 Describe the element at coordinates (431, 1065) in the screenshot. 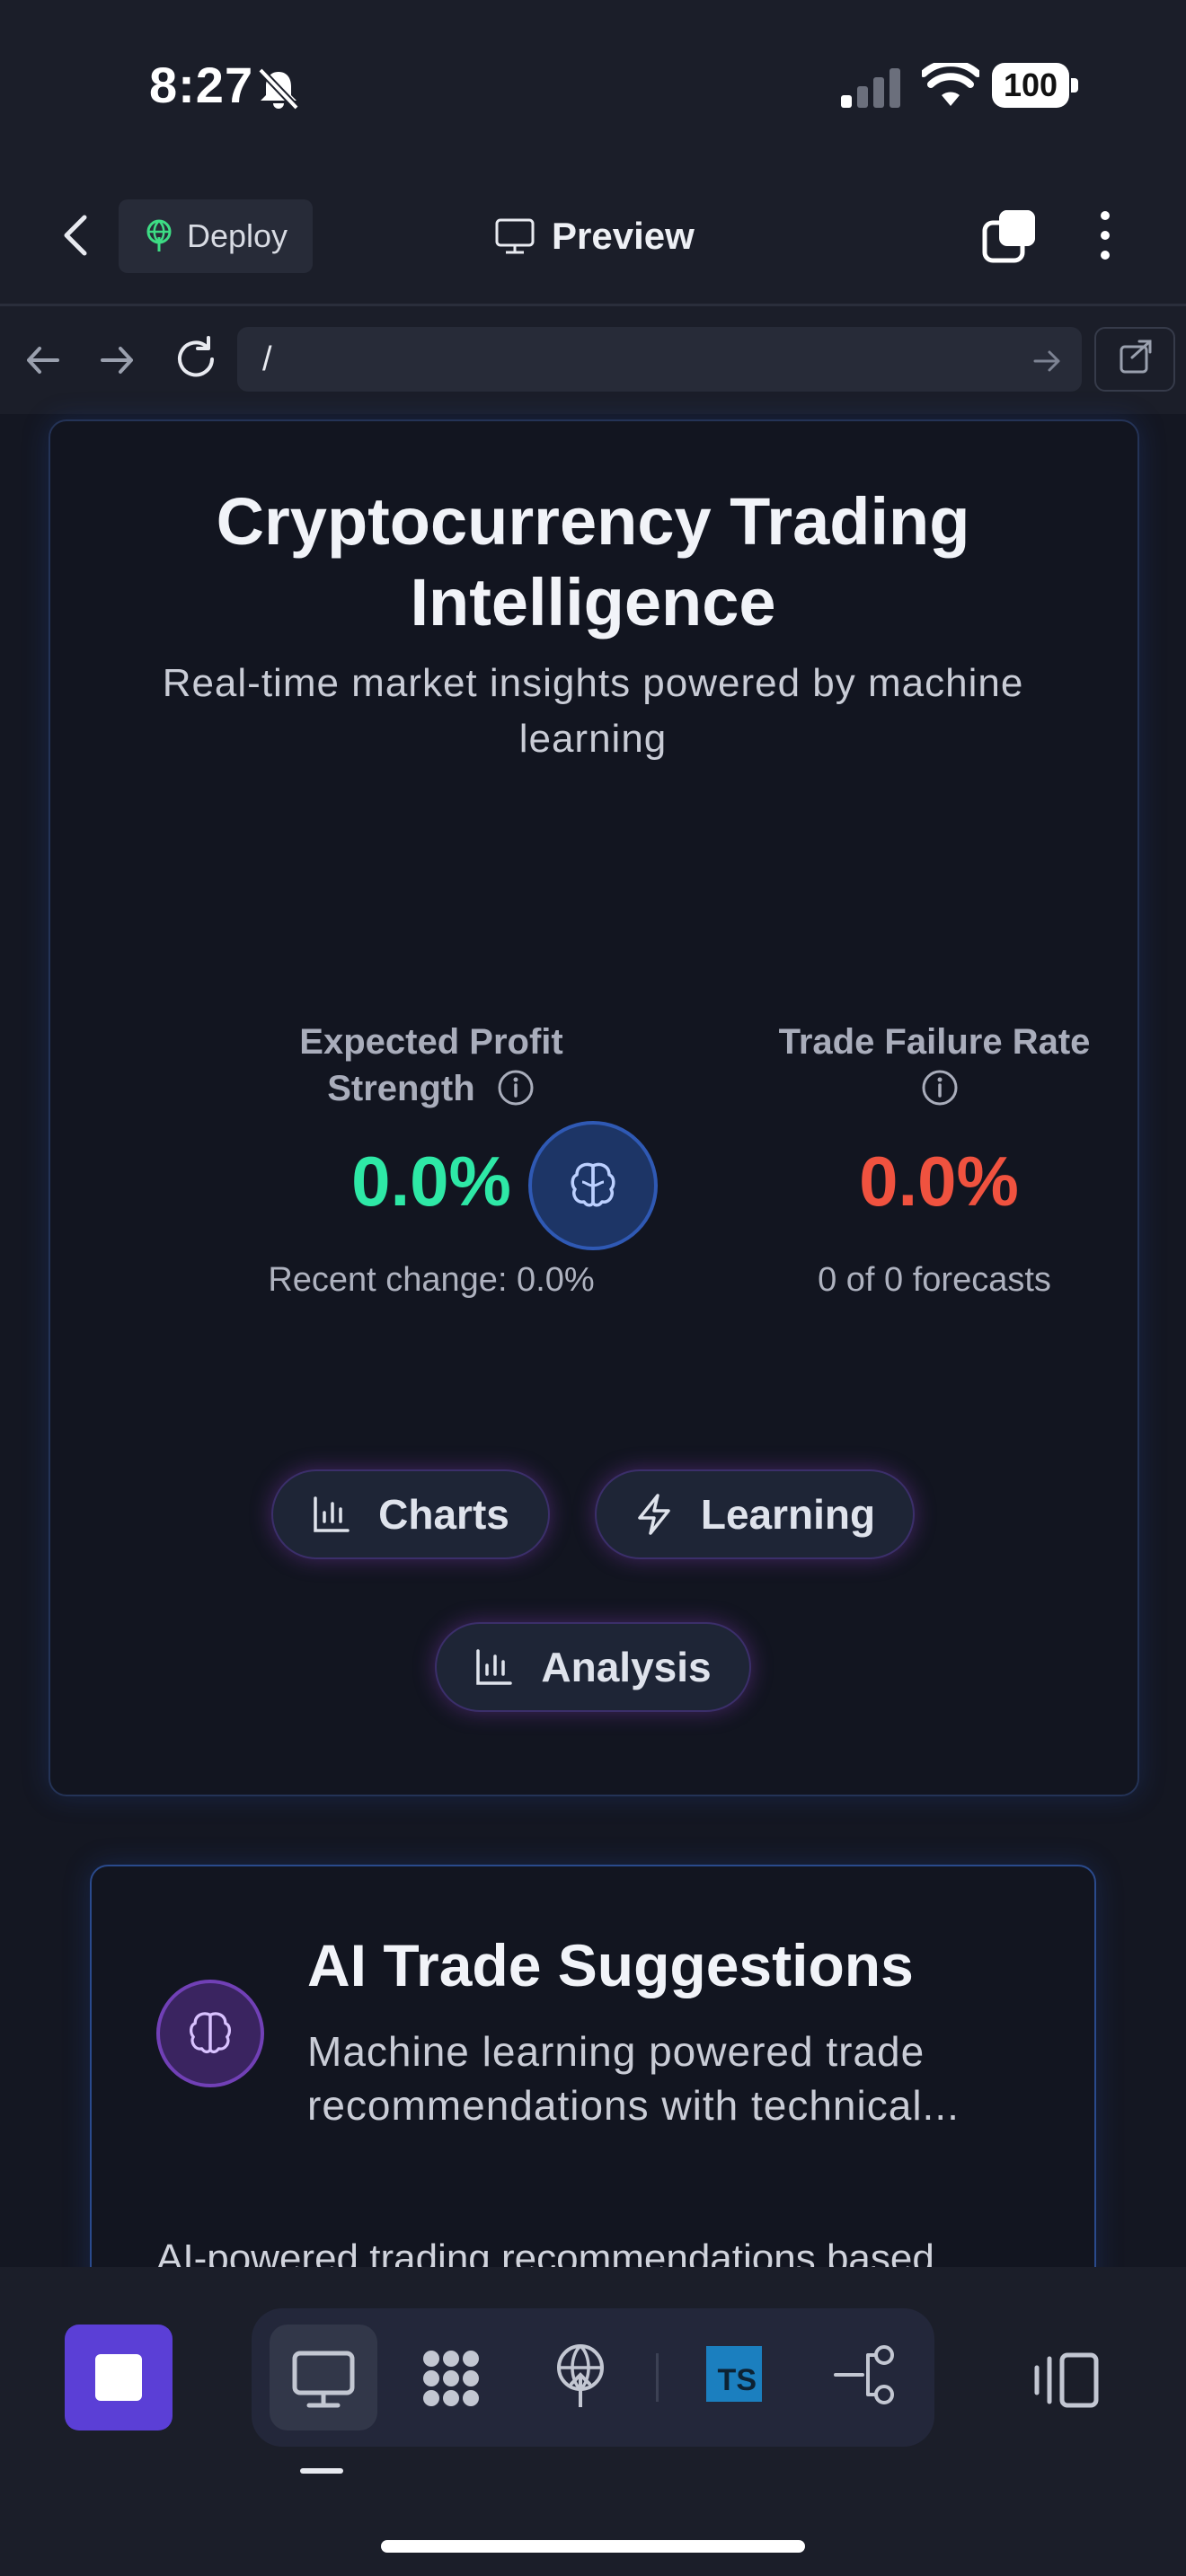

I see `profit-metric-label: Expected Profit Strength` at that location.